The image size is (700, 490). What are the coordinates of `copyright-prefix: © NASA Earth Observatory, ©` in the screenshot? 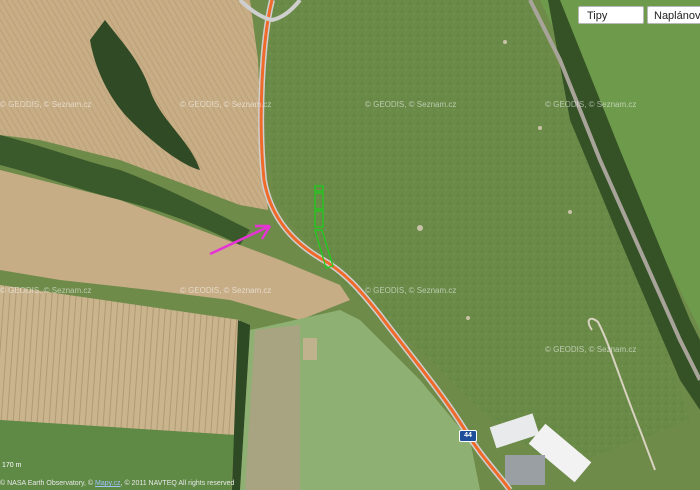 It's located at (47, 483).